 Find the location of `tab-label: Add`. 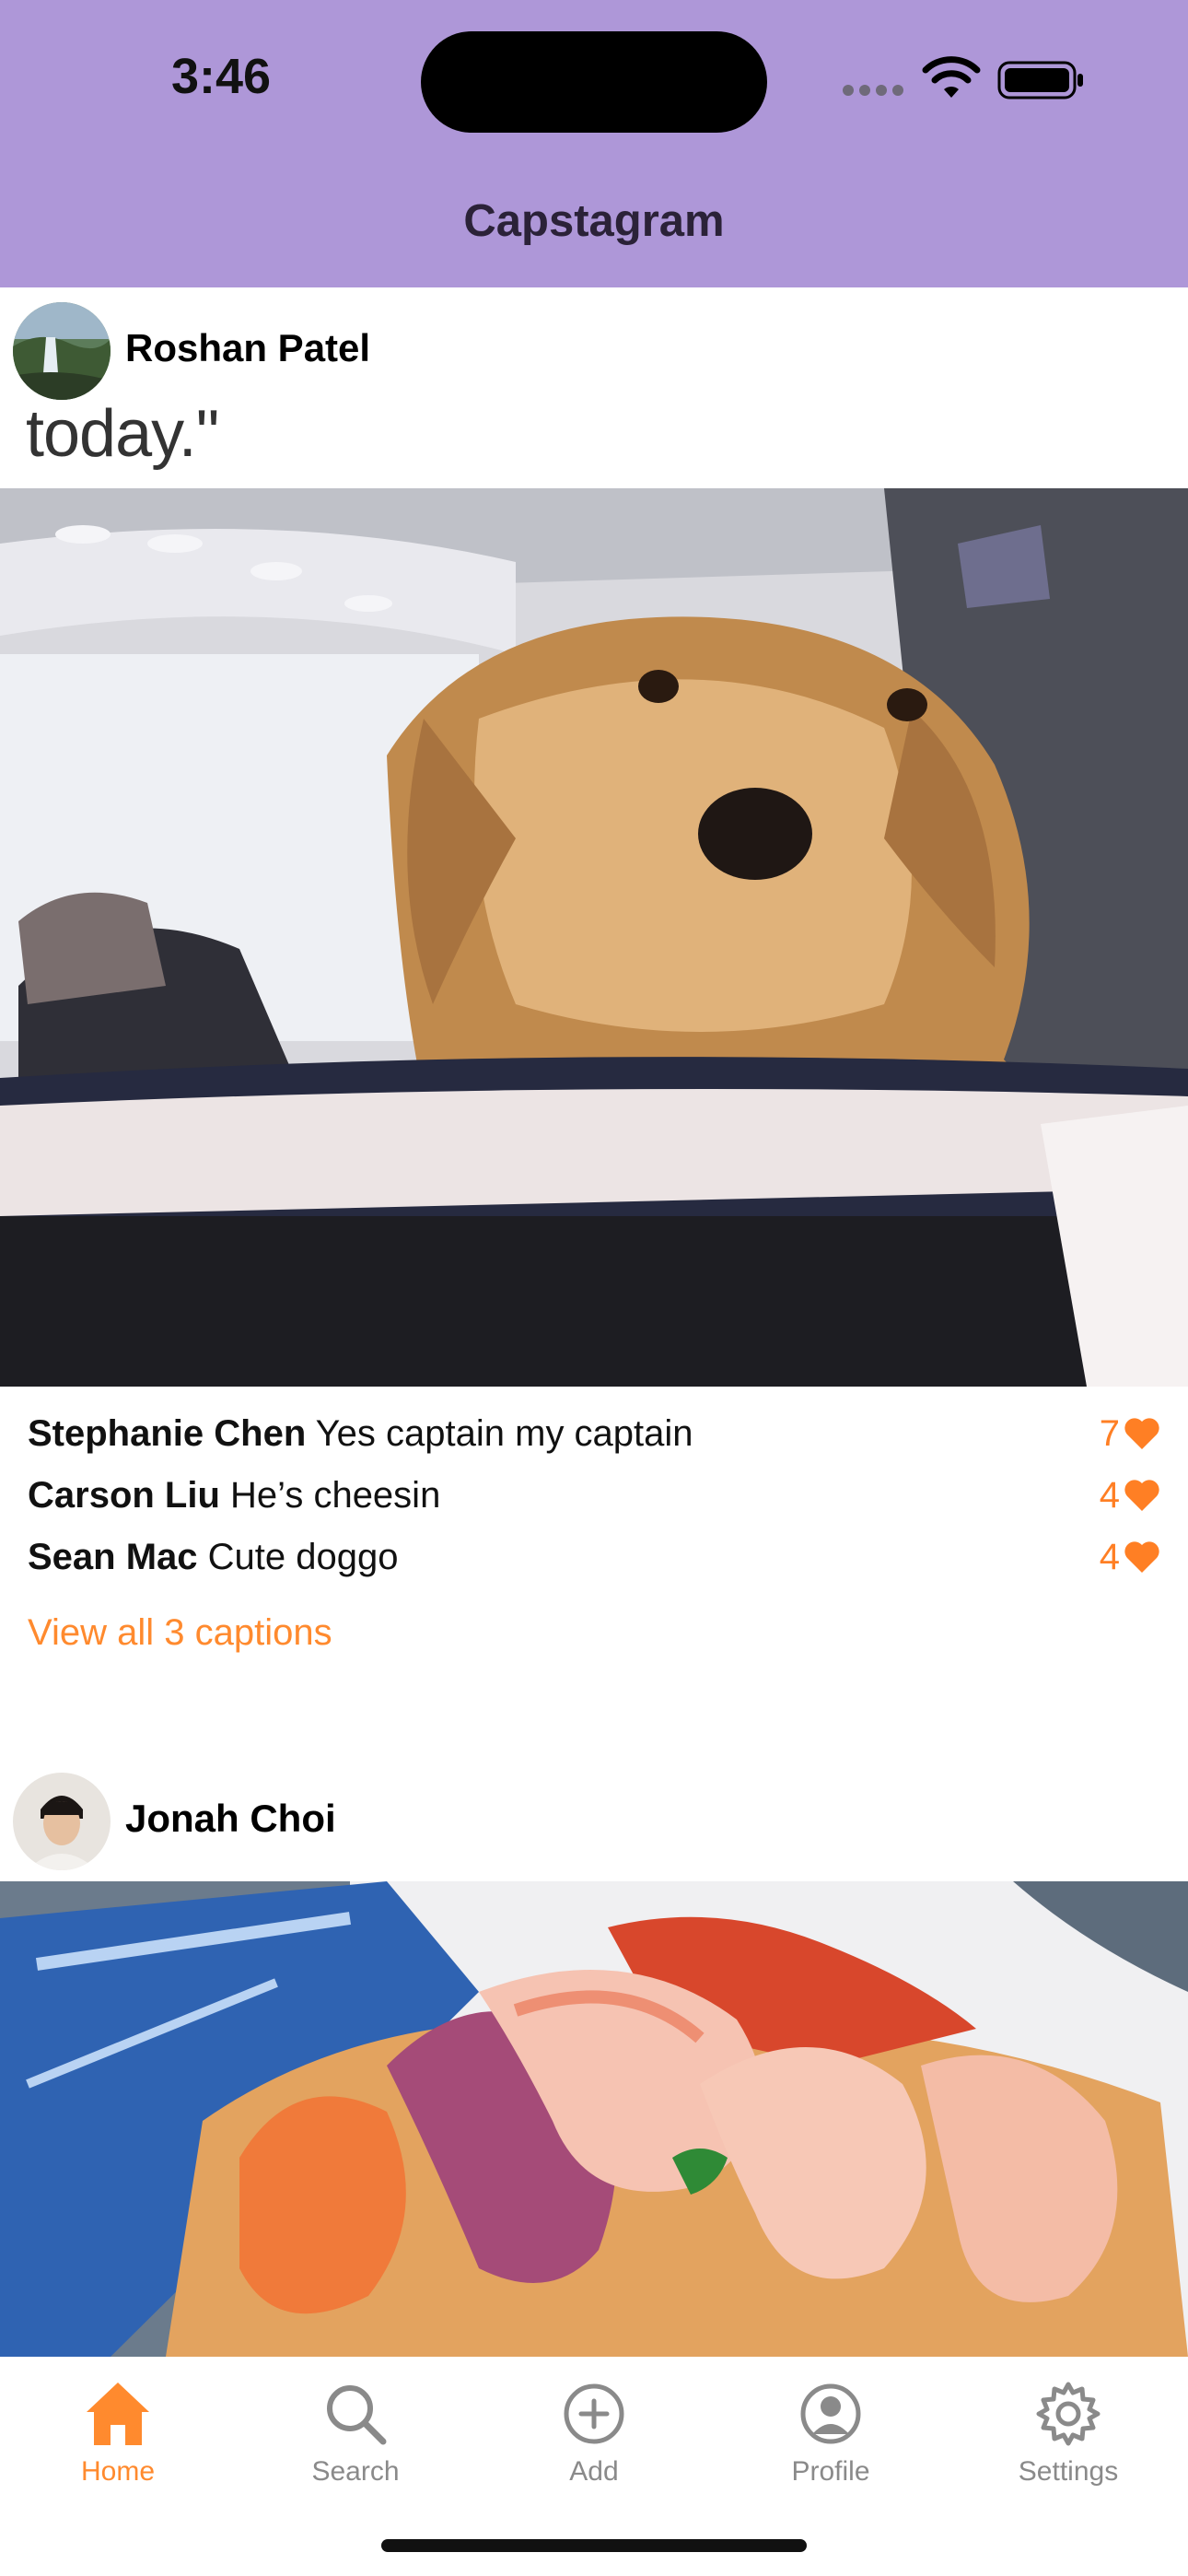

tab-label: Add is located at coordinates (594, 2471).